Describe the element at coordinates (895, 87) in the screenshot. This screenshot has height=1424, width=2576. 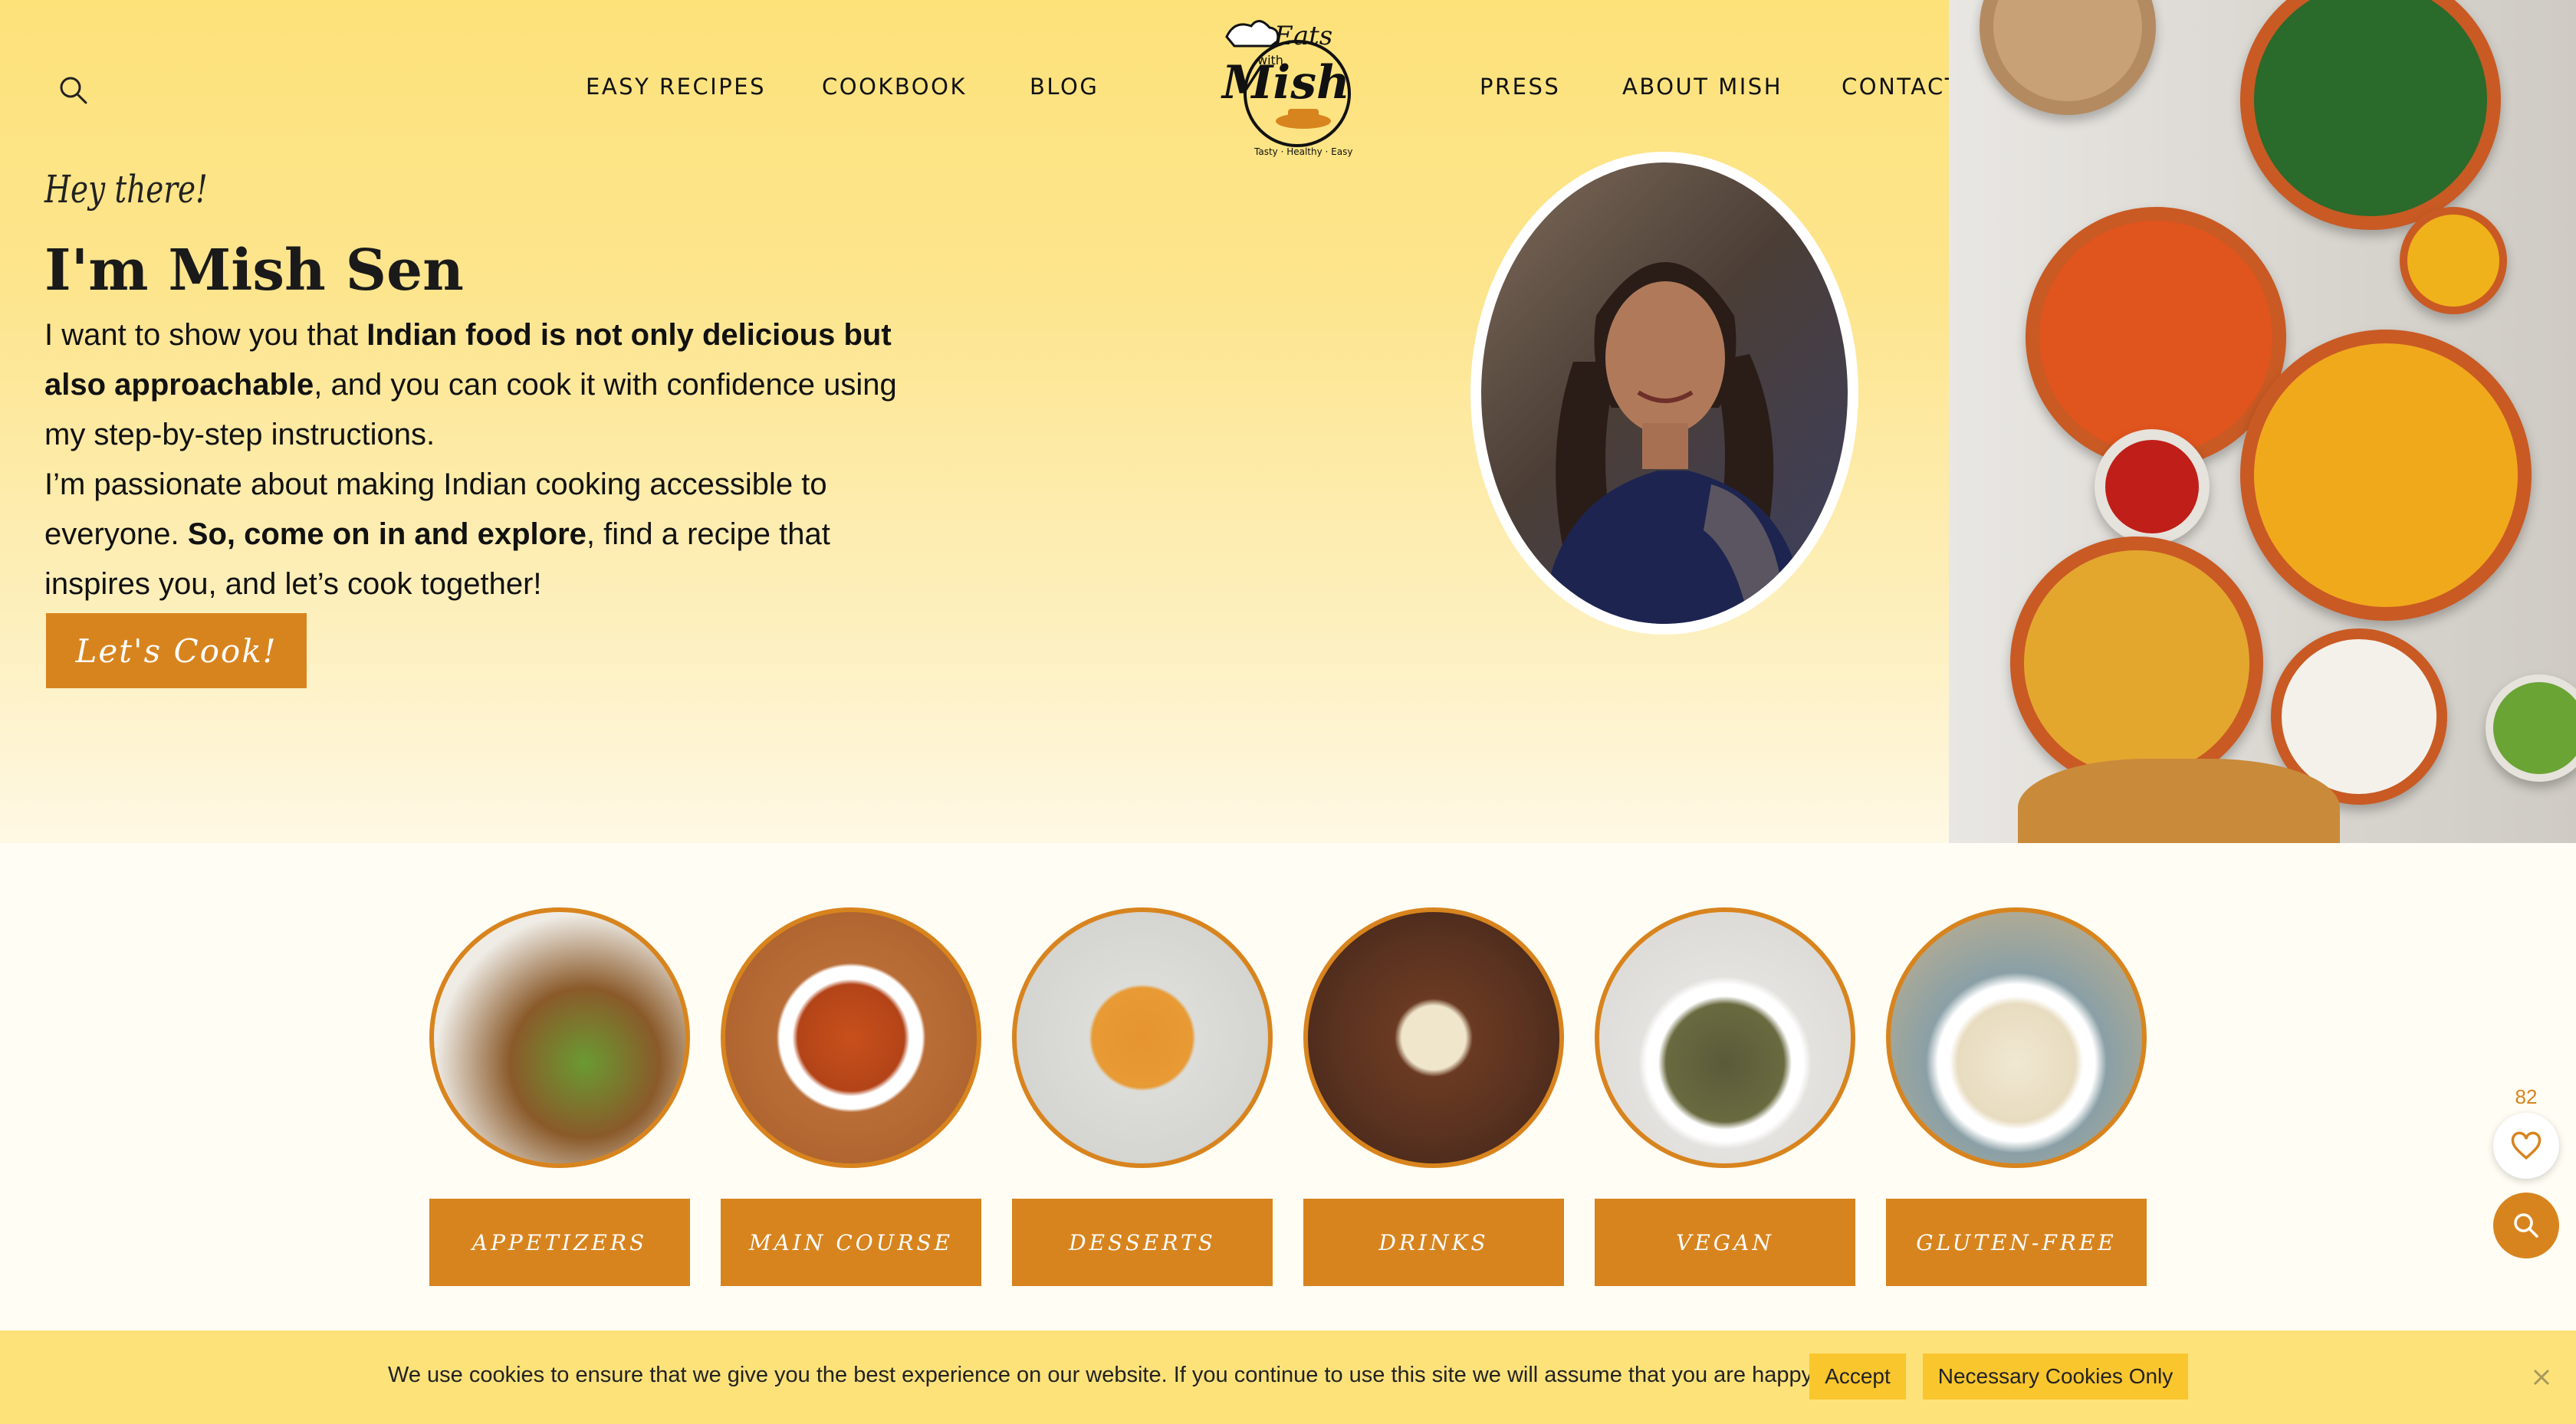
I see `nav-cookbook: COOKBOOK` at that location.